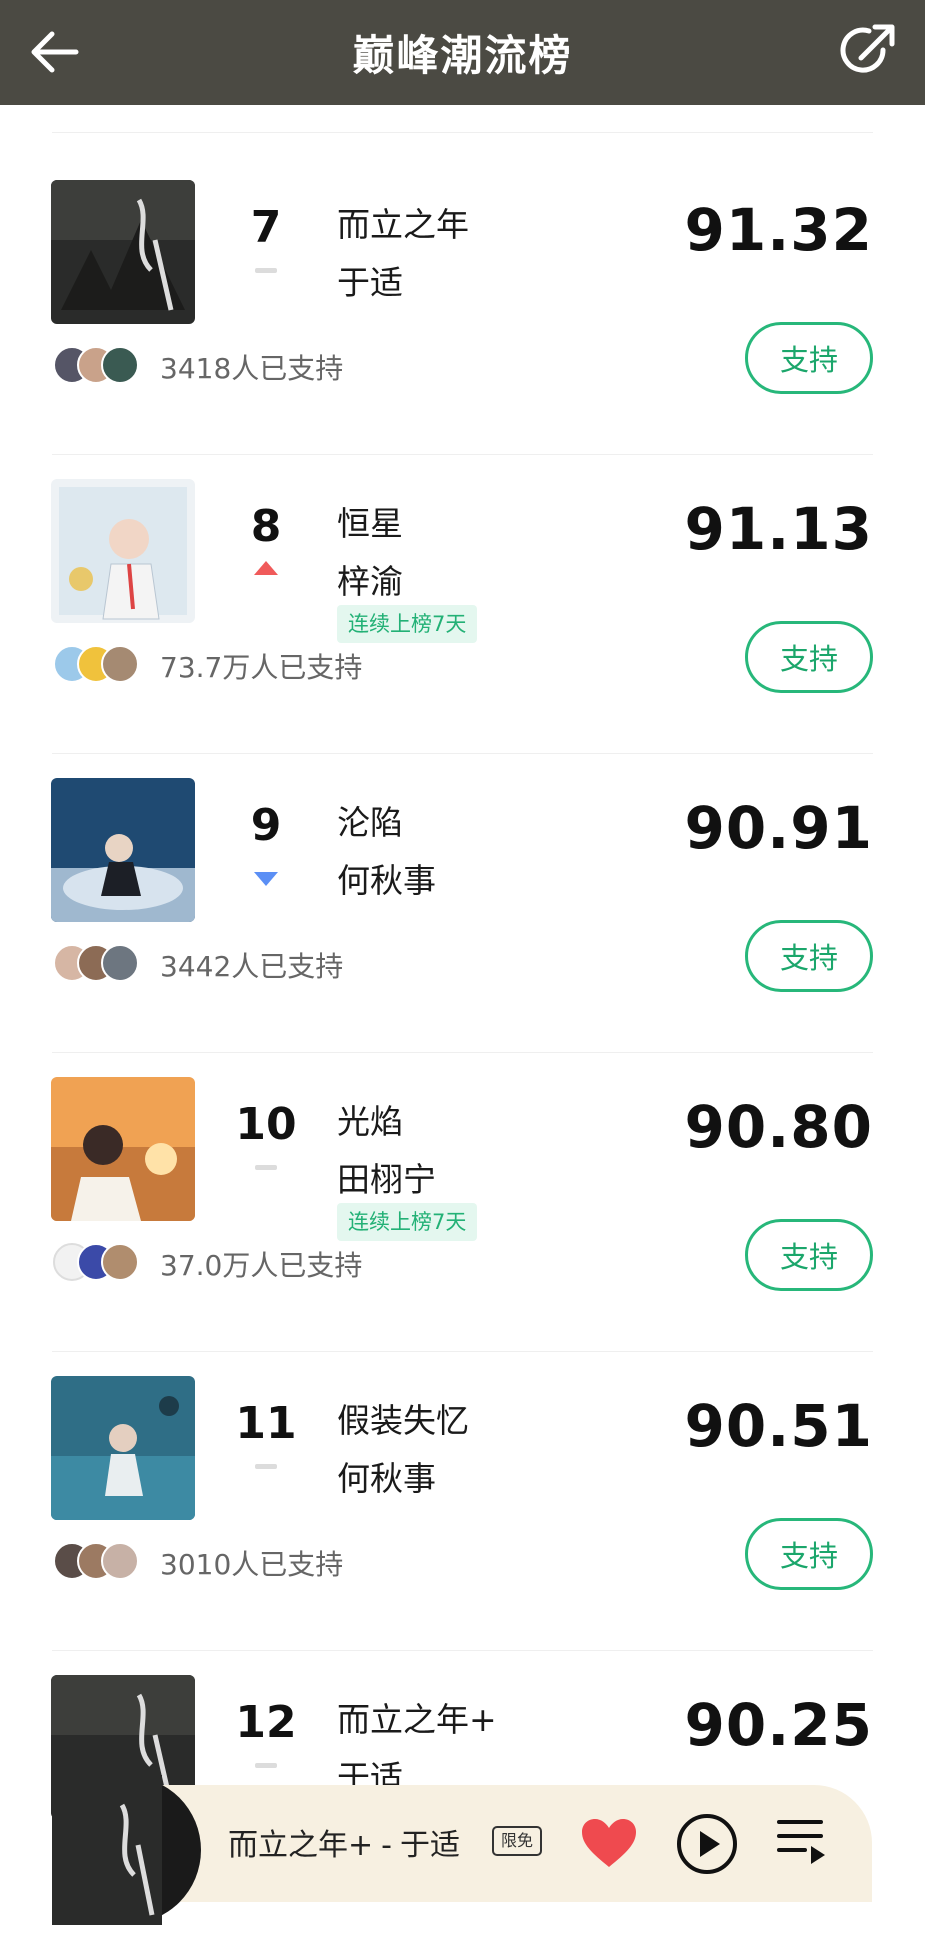 This screenshot has height=1950, width=925. Describe the element at coordinates (370, 1121) in the screenshot. I see `song-title: 光焰` at that location.